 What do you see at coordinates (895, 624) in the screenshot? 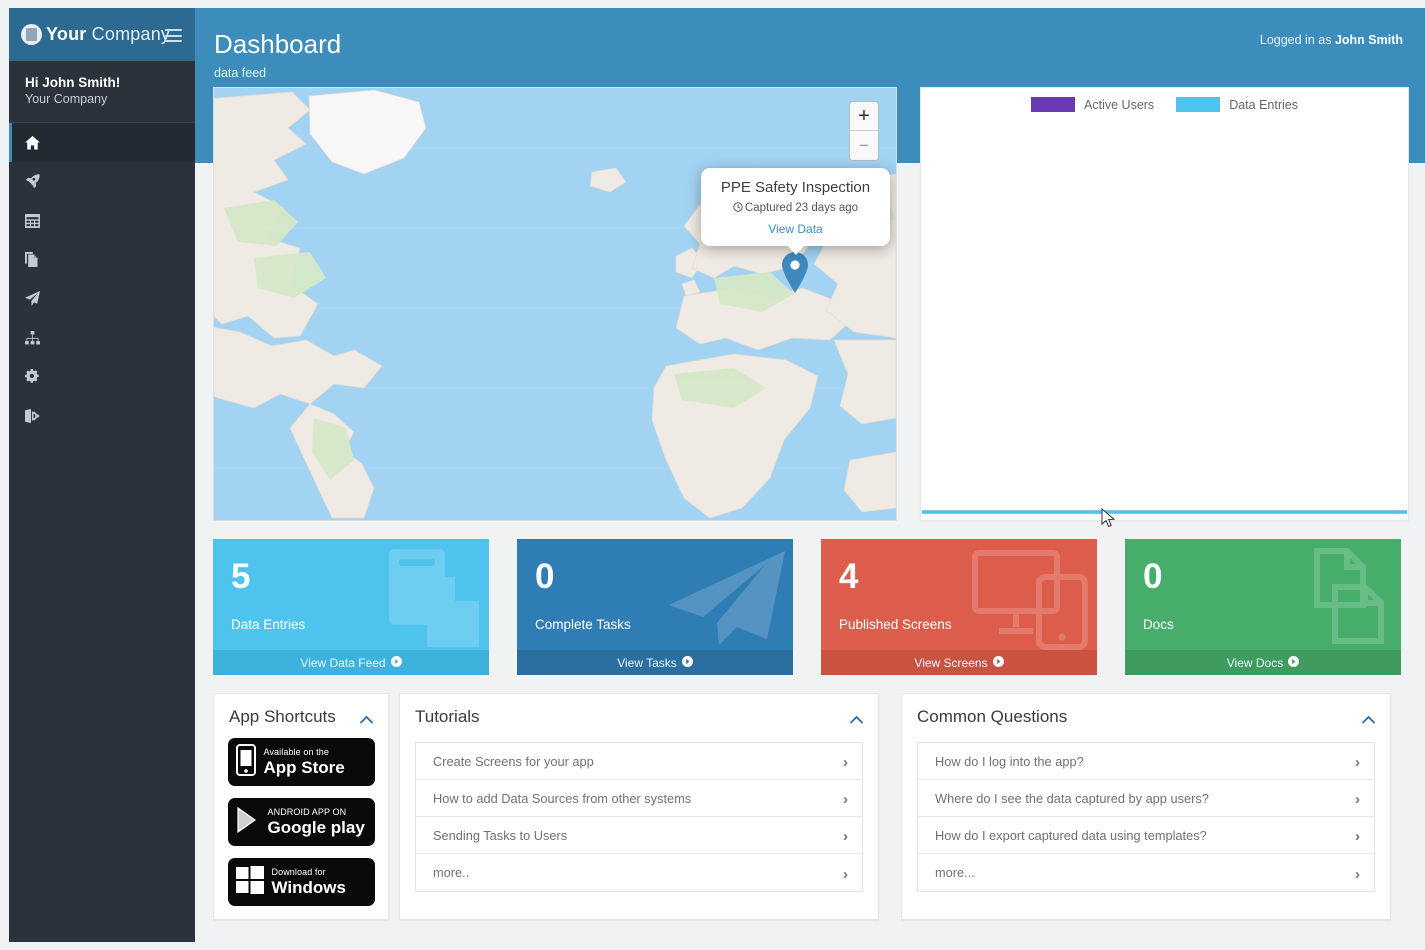
I see `stat-label: Published Screens` at bounding box center [895, 624].